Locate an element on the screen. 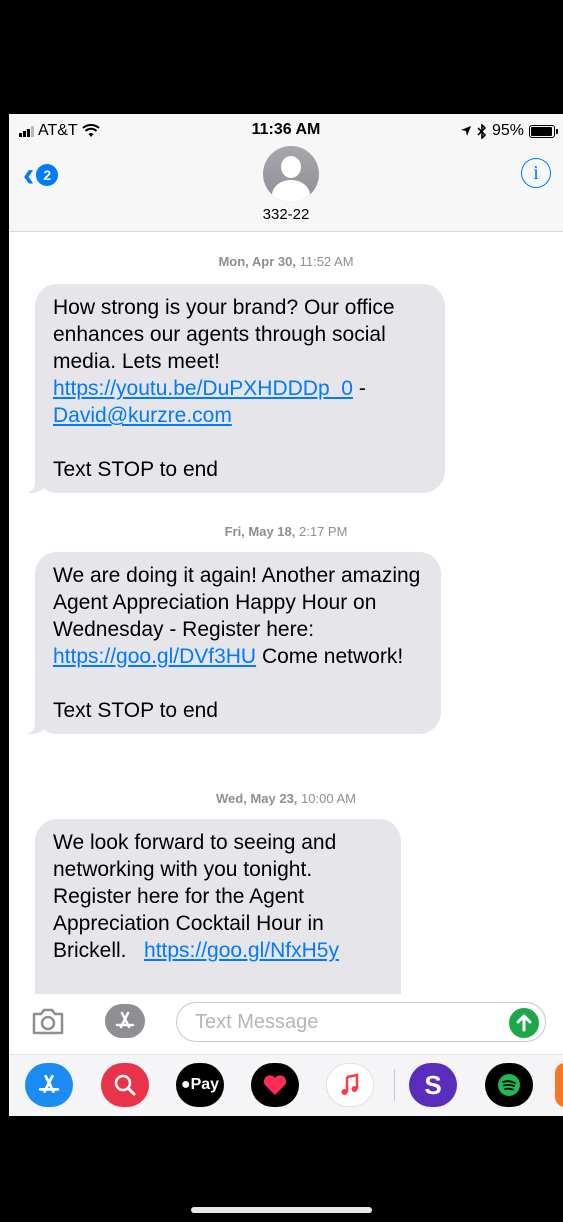 This screenshot has width=563, height=1222. status-bar: AT&T 11:36 AM 95% is located at coordinates (286, 130).